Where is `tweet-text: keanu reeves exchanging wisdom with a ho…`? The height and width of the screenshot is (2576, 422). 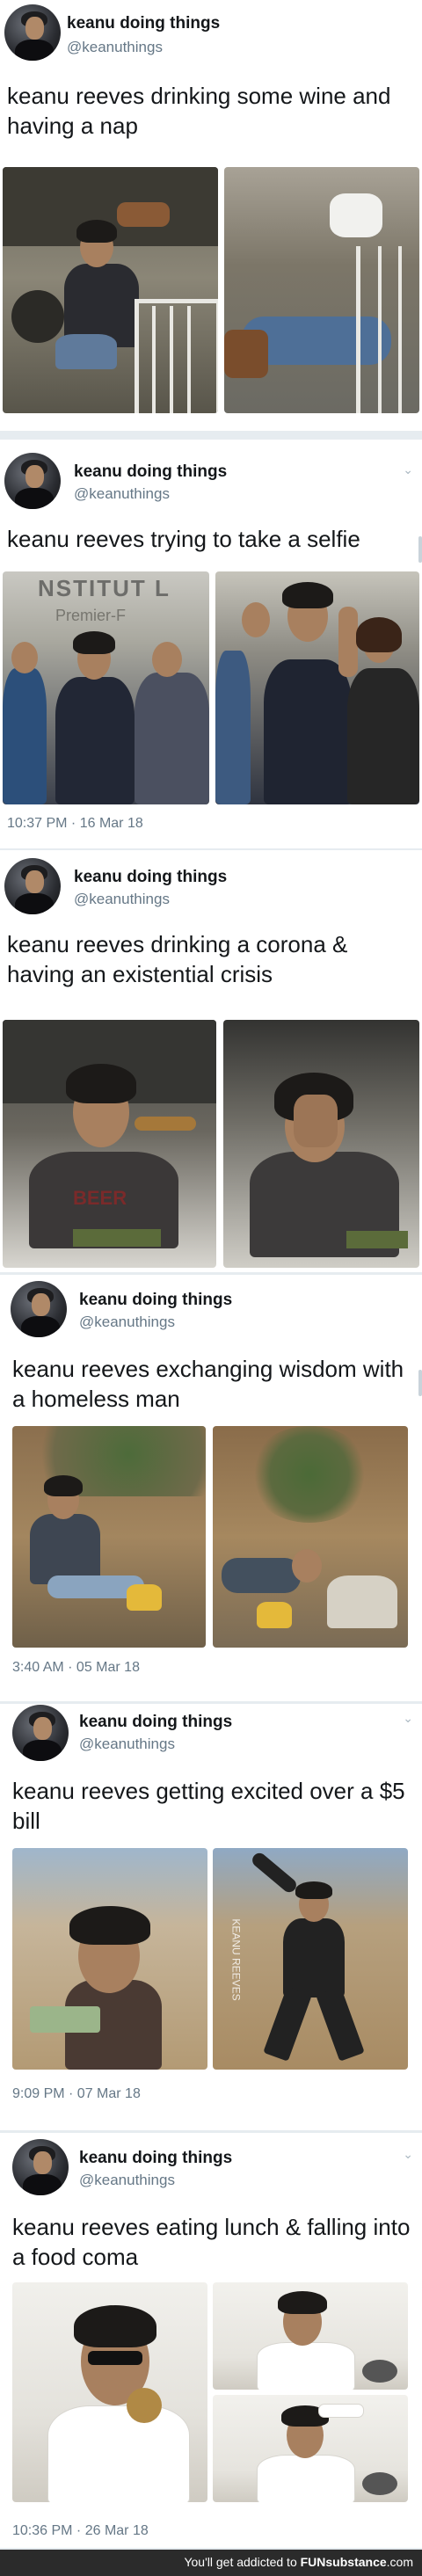
tweet-text: keanu reeves exchanging wisdom with a ho… is located at coordinates (208, 1384).